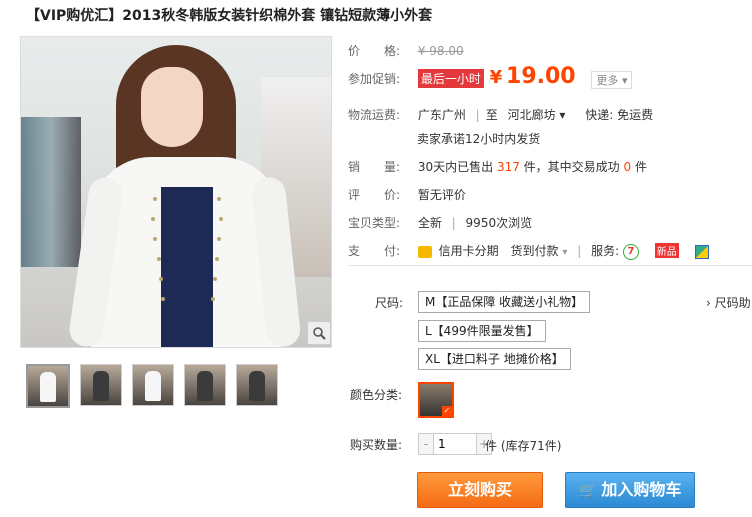 The width and height of the screenshot is (752, 517). I want to click on view-count: 9950次浏览, so click(499, 223).